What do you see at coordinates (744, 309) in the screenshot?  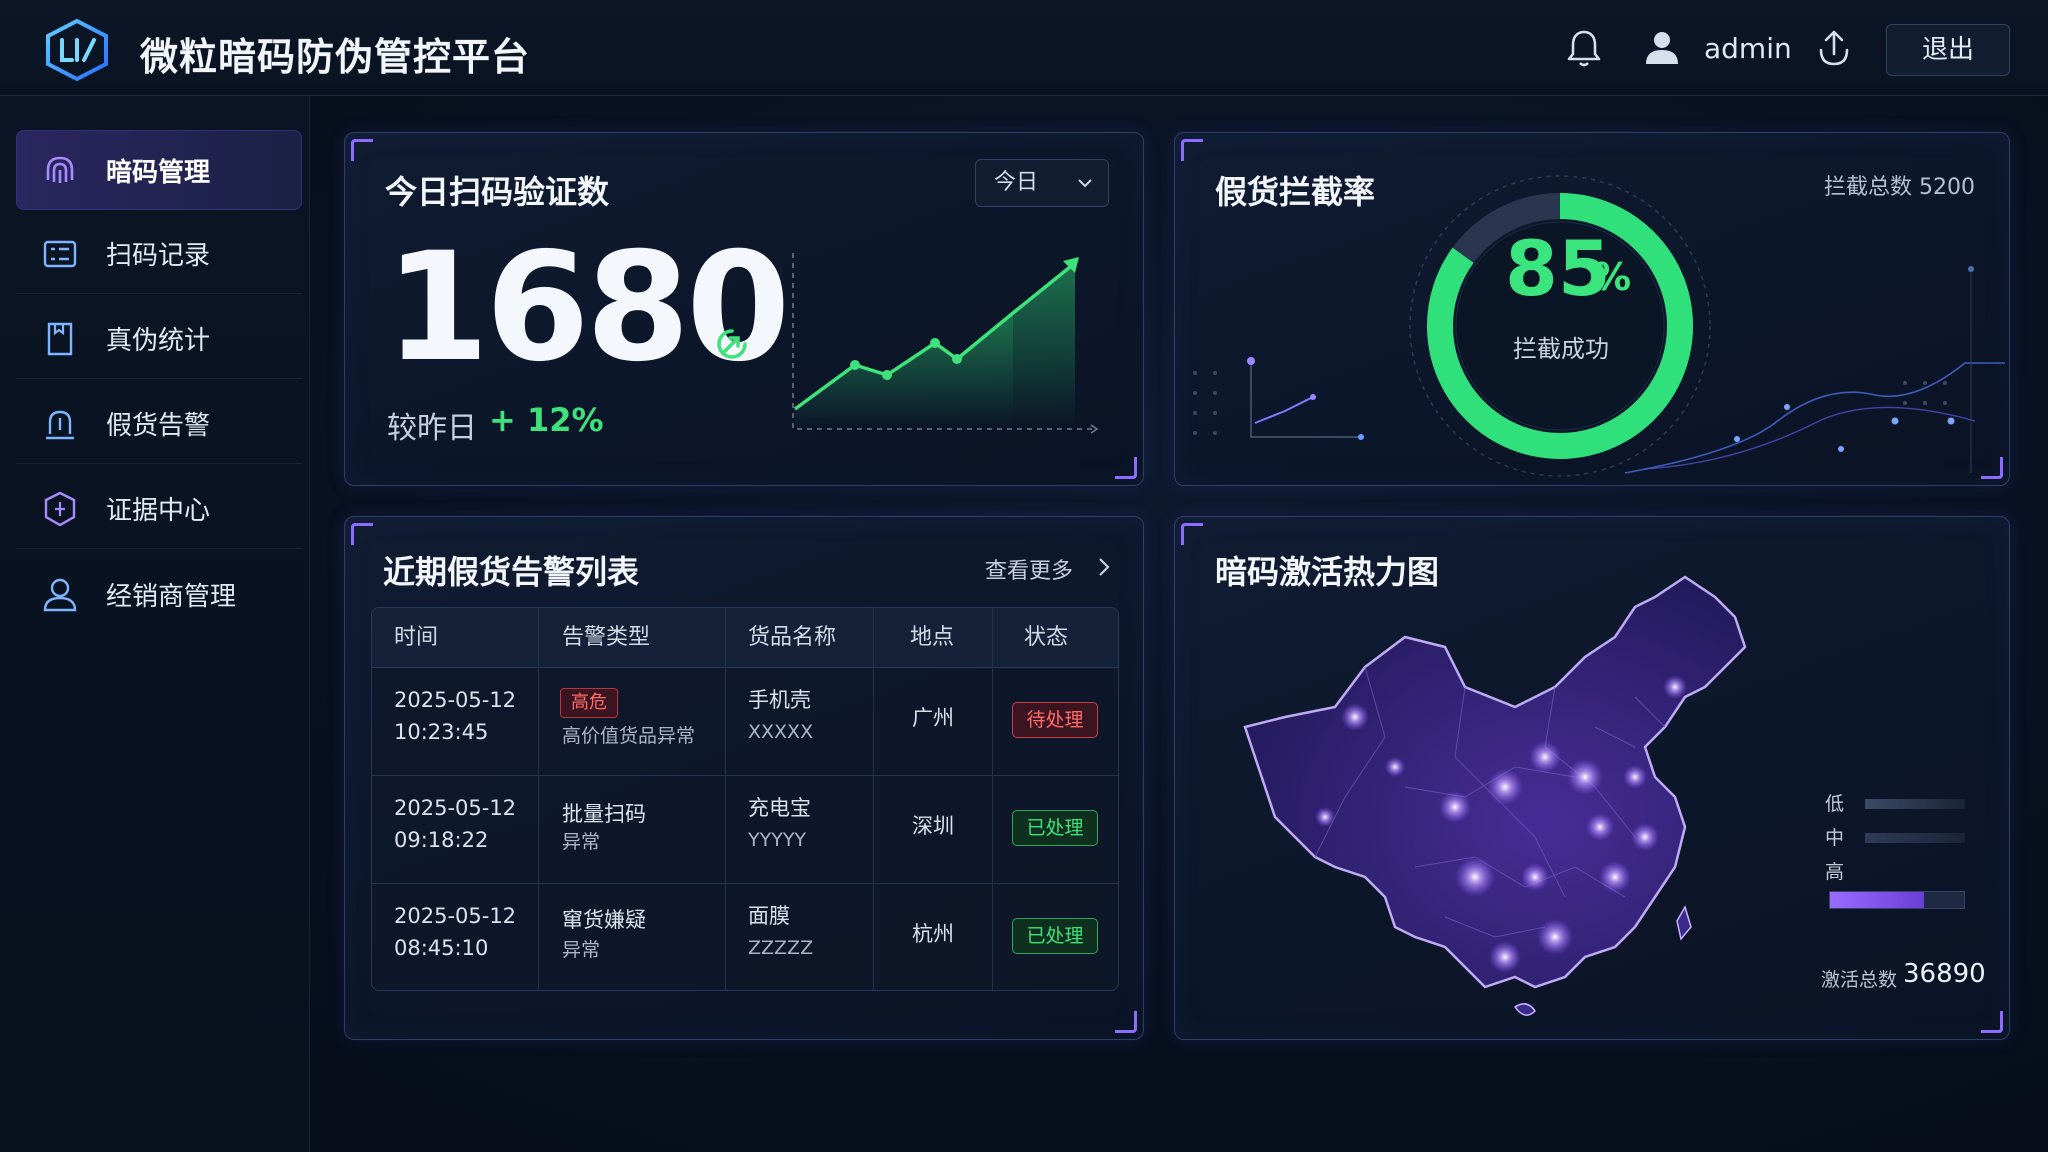 I see `scan-verification-panel: 今日扫码验证数 今日 1680 较昨日 + 12%` at bounding box center [744, 309].